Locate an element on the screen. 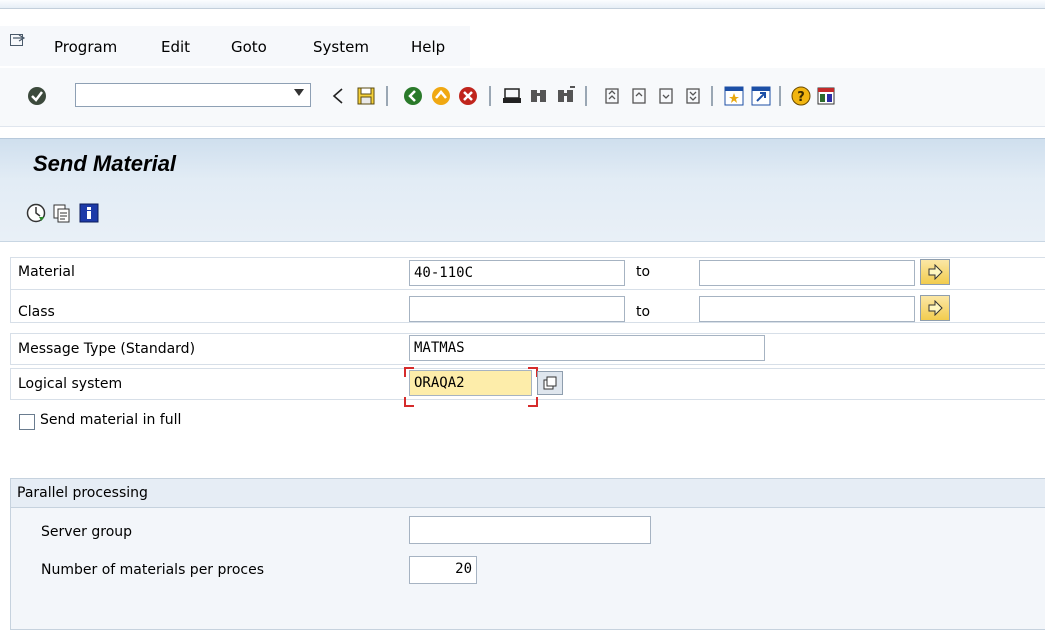 This screenshot has height=630, width=1045. print-icon is located at coordinates (512, 96).